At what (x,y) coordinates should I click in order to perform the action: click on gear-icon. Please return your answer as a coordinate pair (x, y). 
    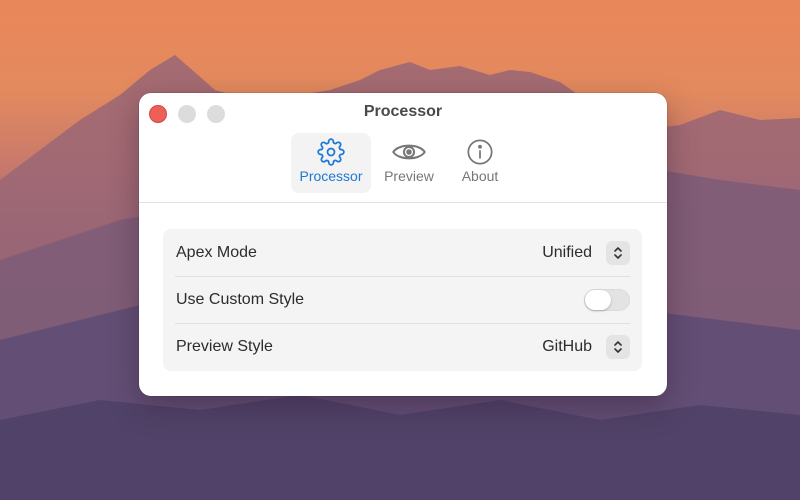
    Looking at the image, I should click on (331, 152).